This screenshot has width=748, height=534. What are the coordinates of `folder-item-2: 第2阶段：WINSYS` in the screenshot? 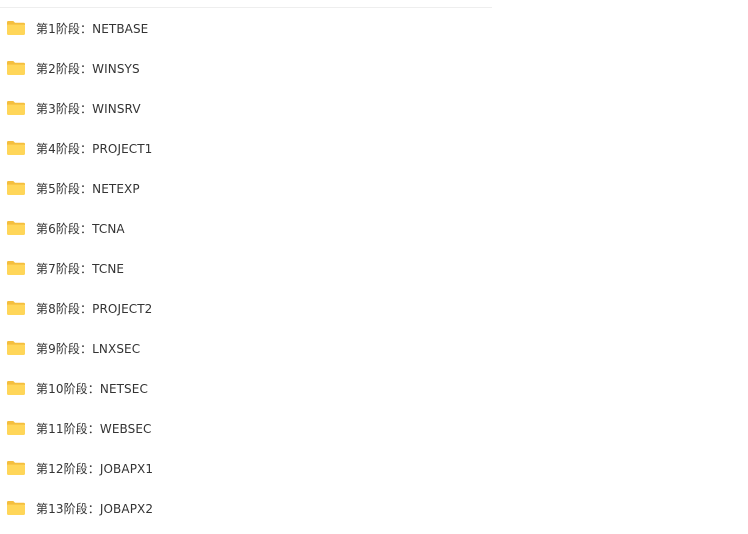 It's located at (246, 68).